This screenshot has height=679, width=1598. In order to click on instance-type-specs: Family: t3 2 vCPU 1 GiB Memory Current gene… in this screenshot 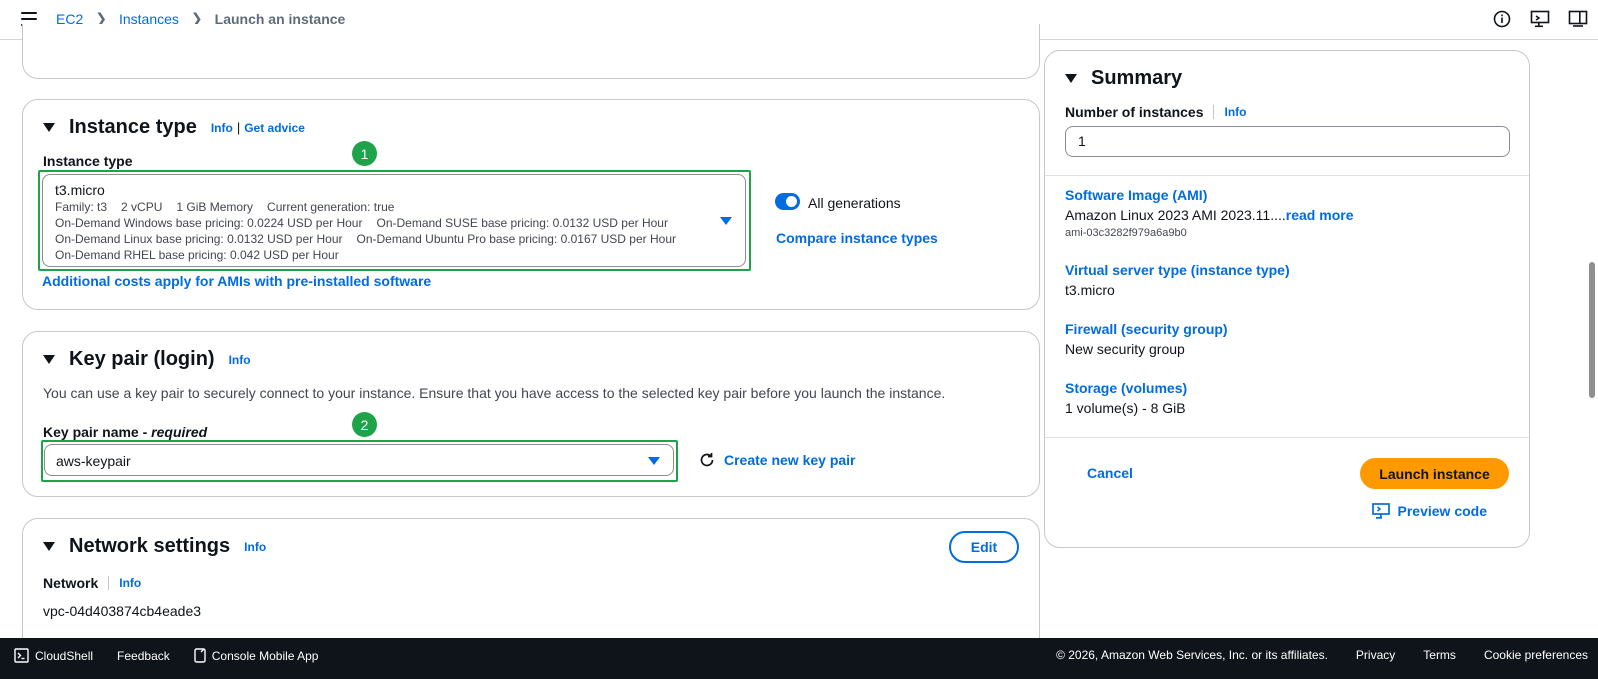, I will do `click(225, 207)`.